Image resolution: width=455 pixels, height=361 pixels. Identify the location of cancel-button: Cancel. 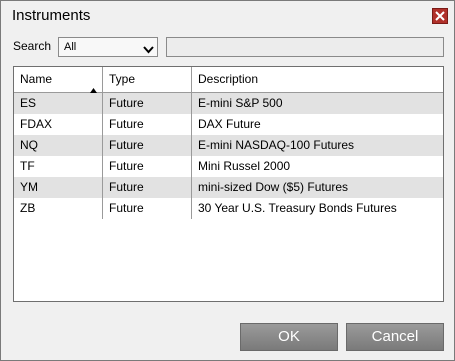
(395, 337).